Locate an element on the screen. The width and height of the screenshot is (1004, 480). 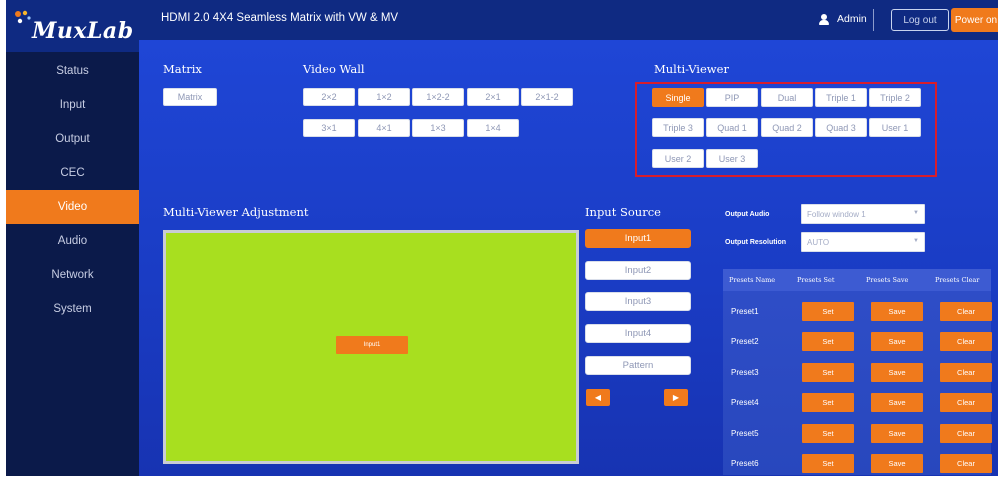
preset-1-set-button: Set is located at coordinates (828, 311).